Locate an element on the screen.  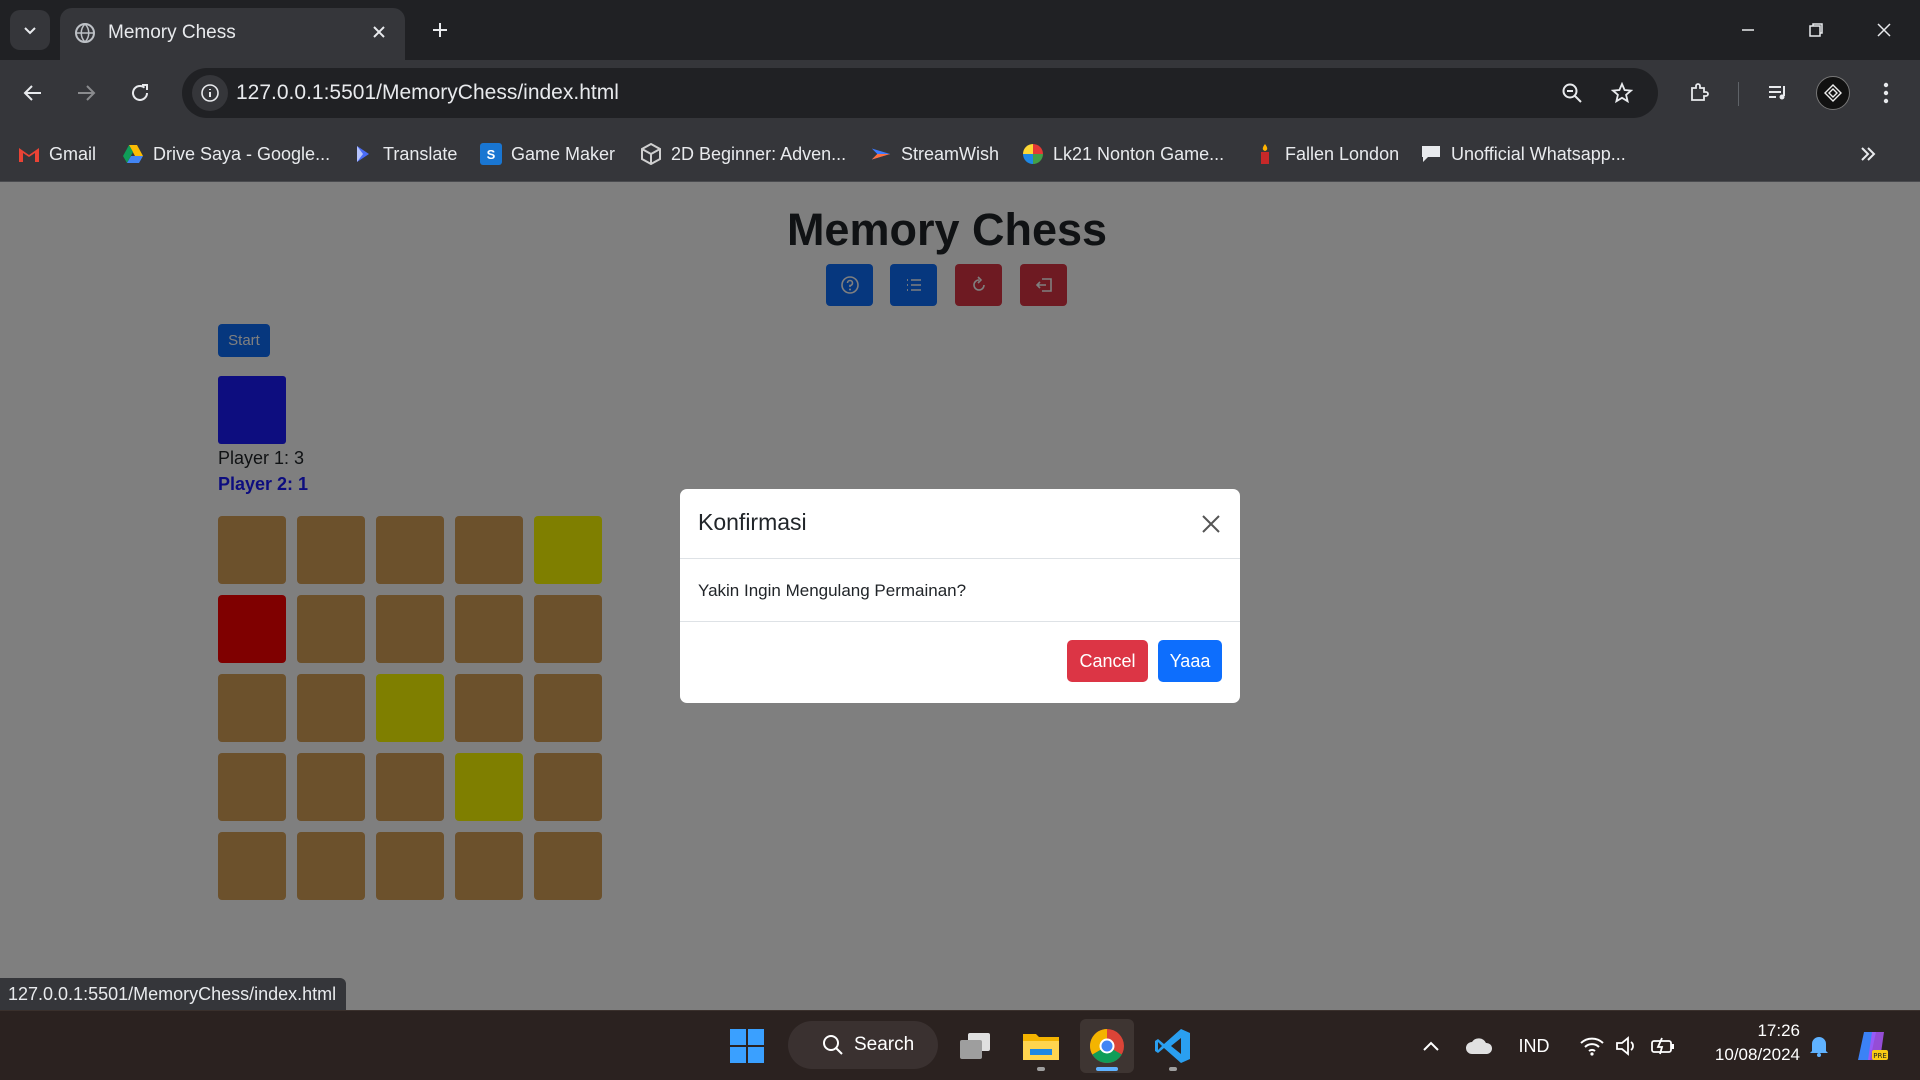
plus-icon is located at coordinates (440, 30).